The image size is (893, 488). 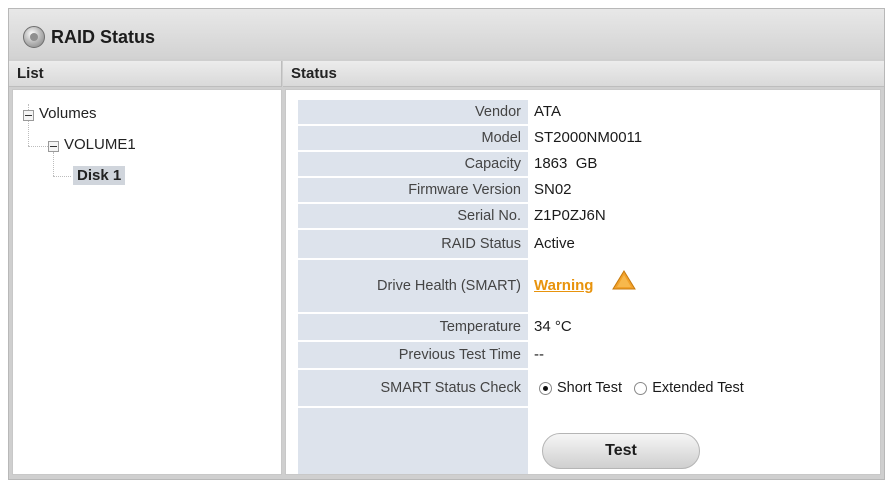 I want to click on raid-status-value: Active, so click(x=554, y=243).